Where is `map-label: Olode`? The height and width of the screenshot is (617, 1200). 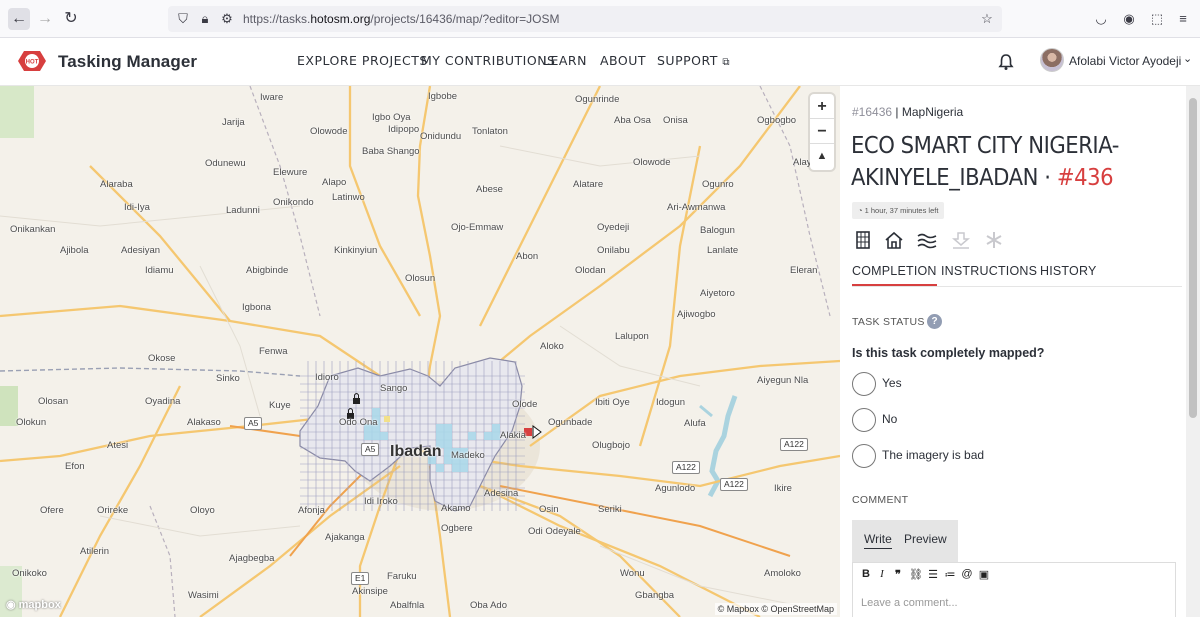
map-label: Olode is located at coordinates (525, 404).